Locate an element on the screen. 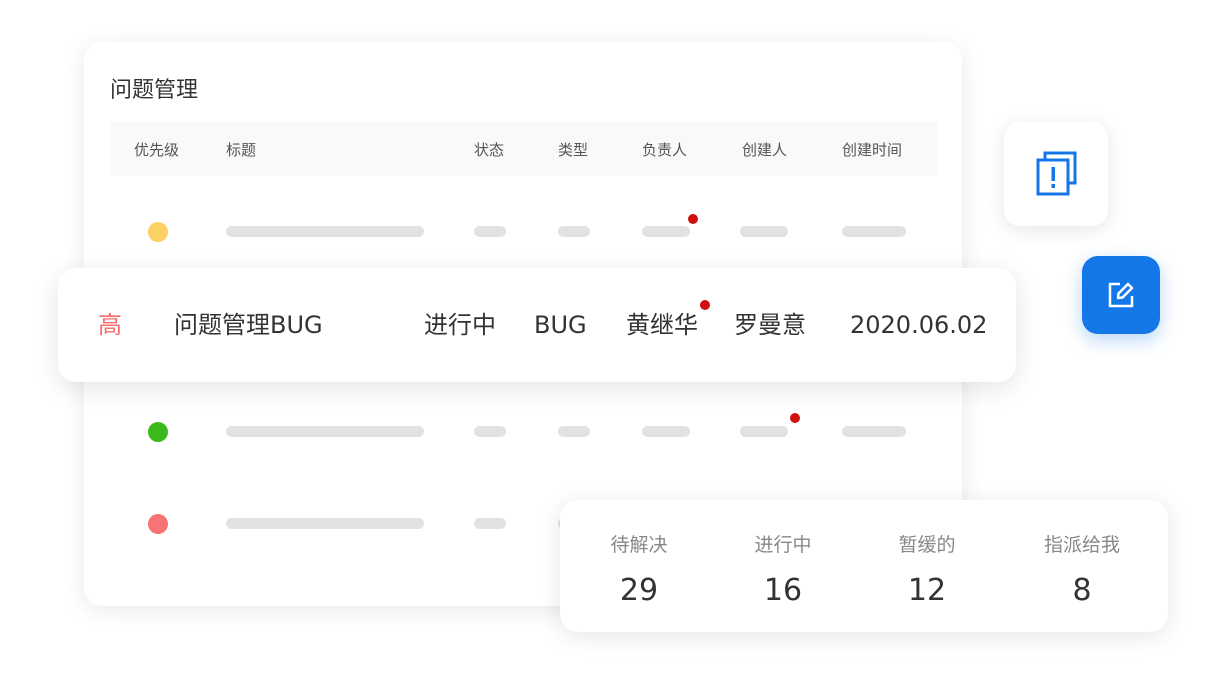  issue-priority: 高 is located at coordinates (110, 325).